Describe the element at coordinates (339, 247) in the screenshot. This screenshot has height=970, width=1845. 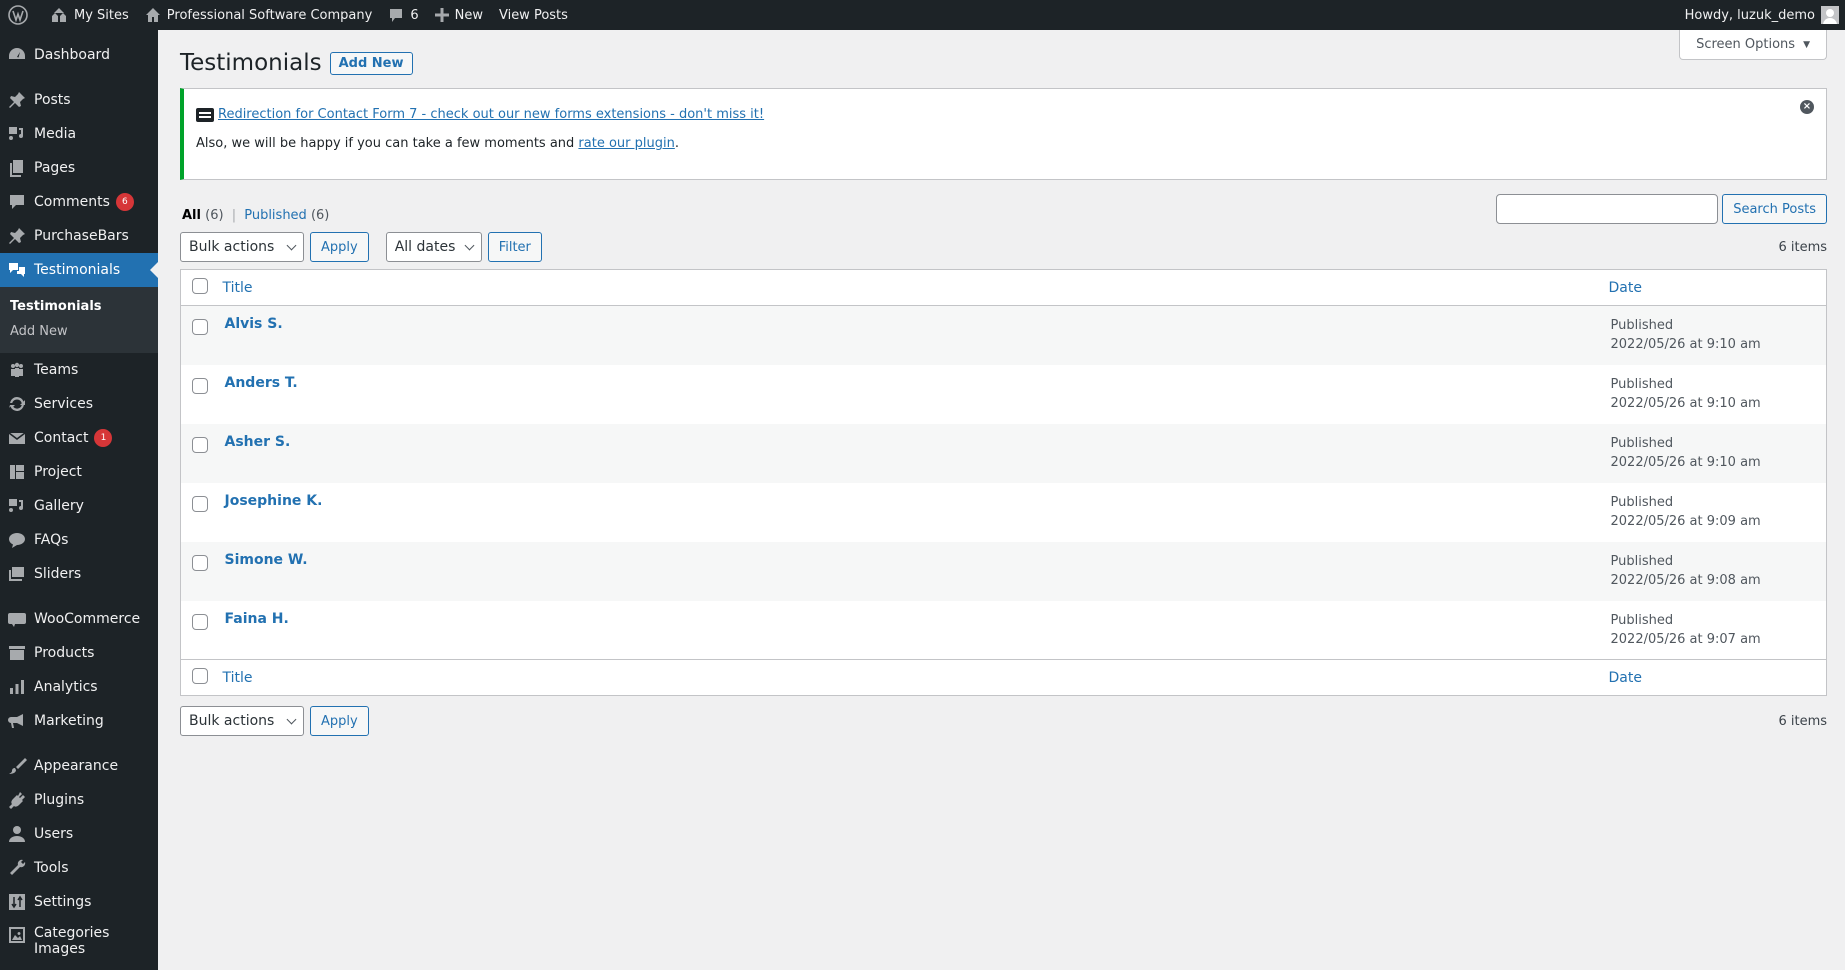
I see `apply-button: Apply` at that location.